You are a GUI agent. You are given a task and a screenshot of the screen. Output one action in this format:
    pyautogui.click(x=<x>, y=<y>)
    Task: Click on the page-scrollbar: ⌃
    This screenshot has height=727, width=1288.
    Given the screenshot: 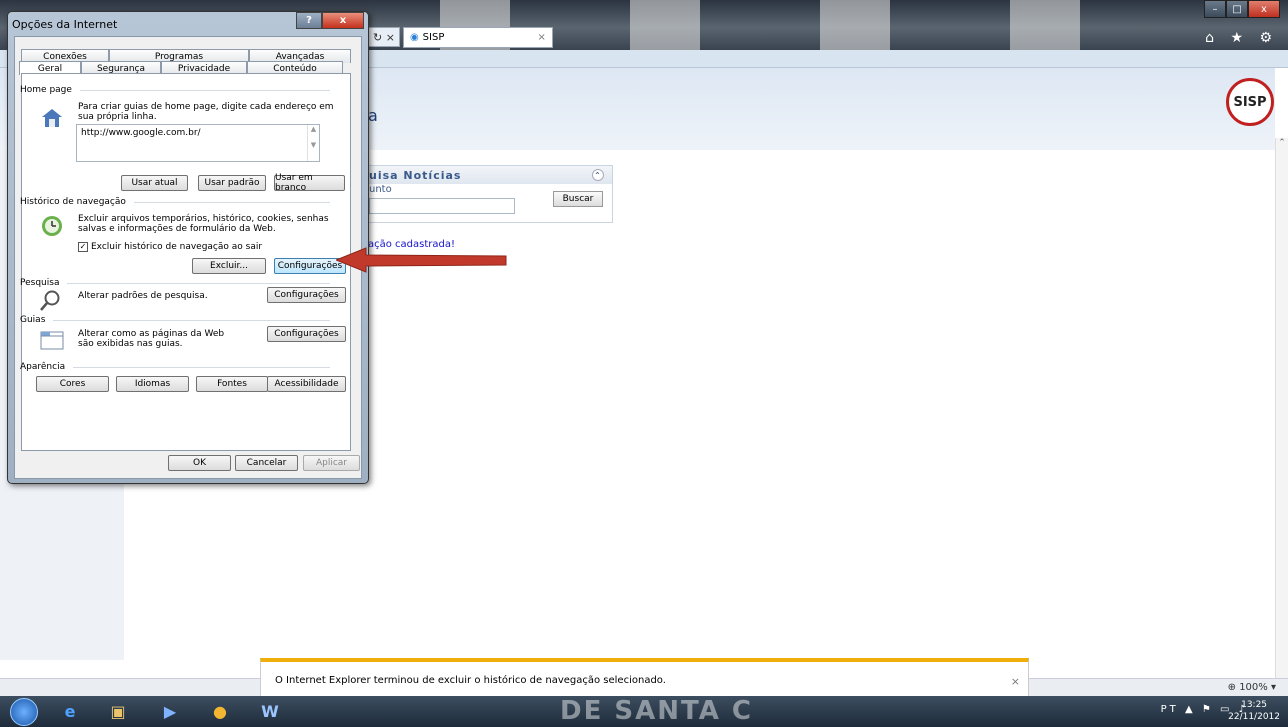 What is the action you would take?
    pyautogui.click(x=1281, y=408)
    